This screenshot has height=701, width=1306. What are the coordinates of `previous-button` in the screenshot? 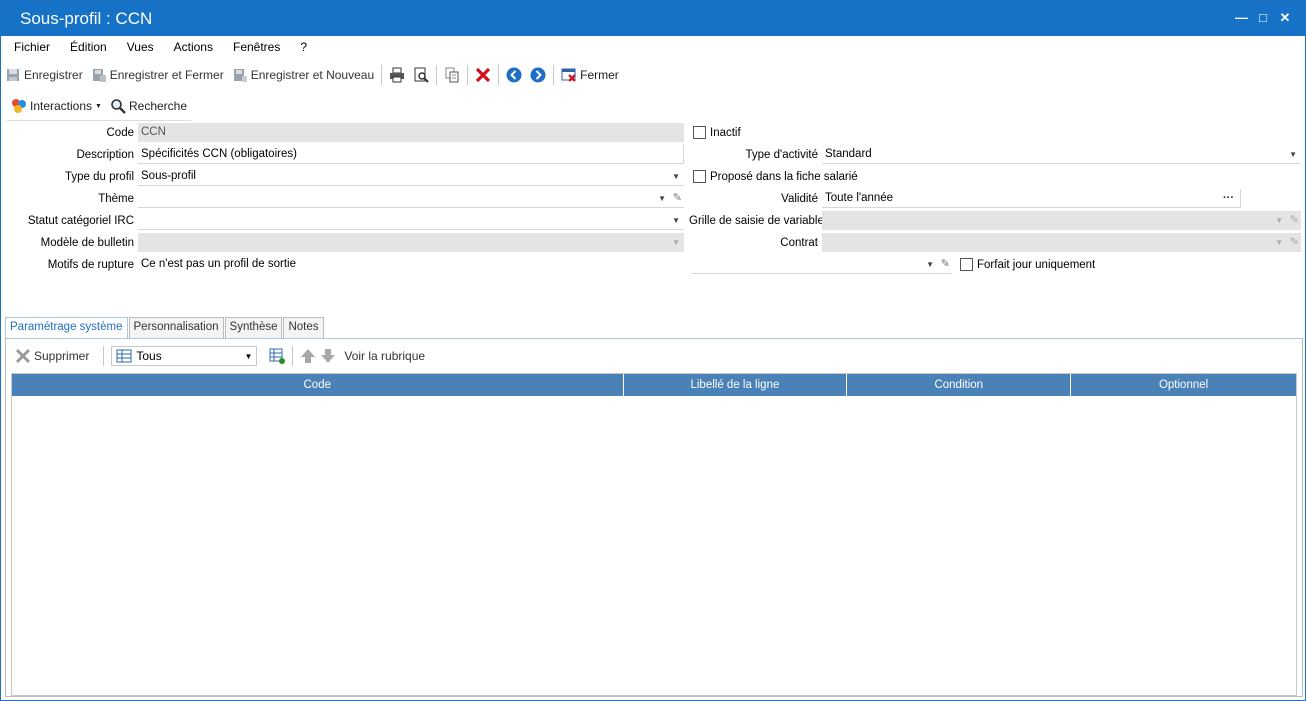 It's located at (514, 75).